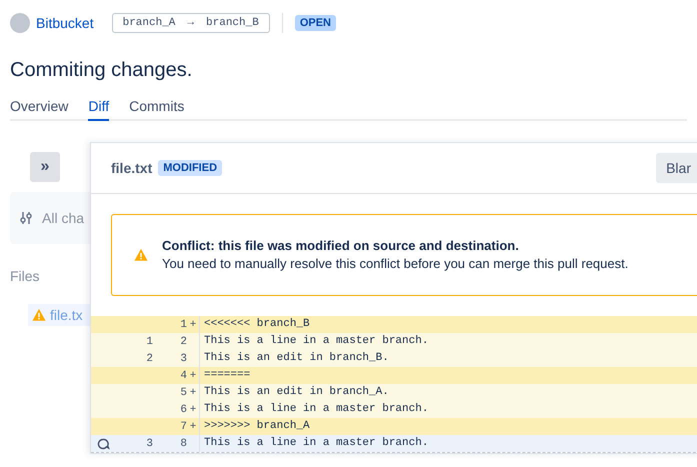  I want to click on repository-link: Bitbucket, so click(65, 23).